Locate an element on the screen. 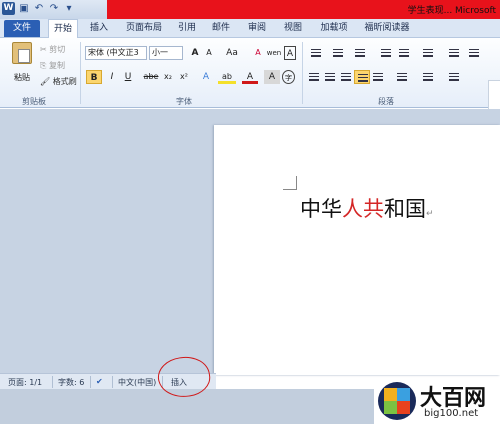 Image resolution: width=500 pixels, height=424 pixels. borders-button is located at coordinates (454, 77).